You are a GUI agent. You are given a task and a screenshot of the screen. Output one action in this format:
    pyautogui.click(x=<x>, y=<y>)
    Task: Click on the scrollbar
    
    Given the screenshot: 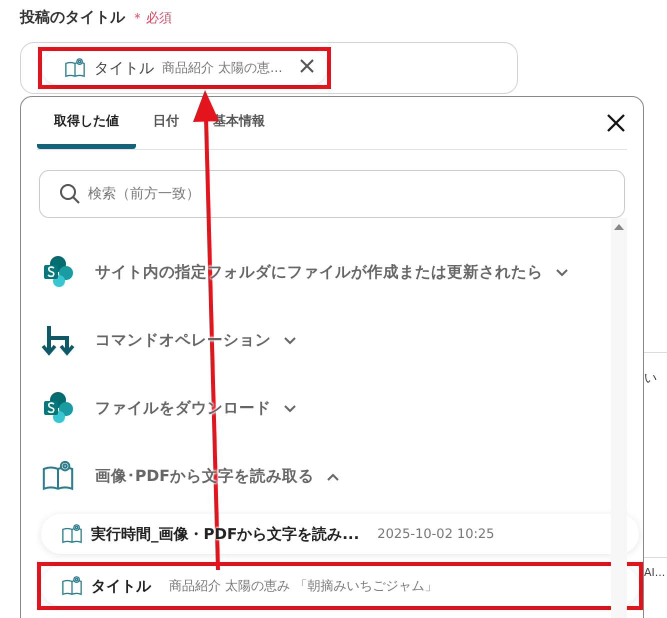 What is the action you would take?
    pyautogui.click(x=619, y=418)
    